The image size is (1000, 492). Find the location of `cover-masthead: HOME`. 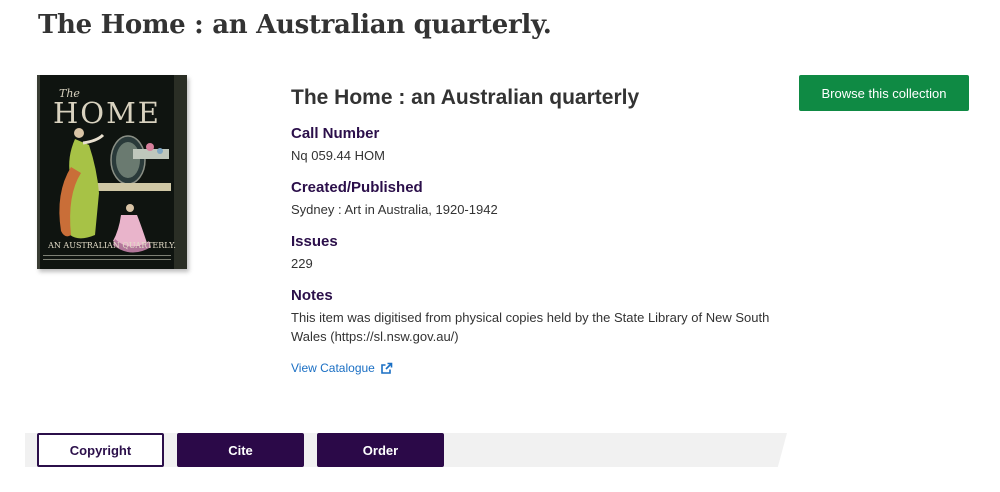

cover-masthead: HOME is located at coordinates (107, 113).